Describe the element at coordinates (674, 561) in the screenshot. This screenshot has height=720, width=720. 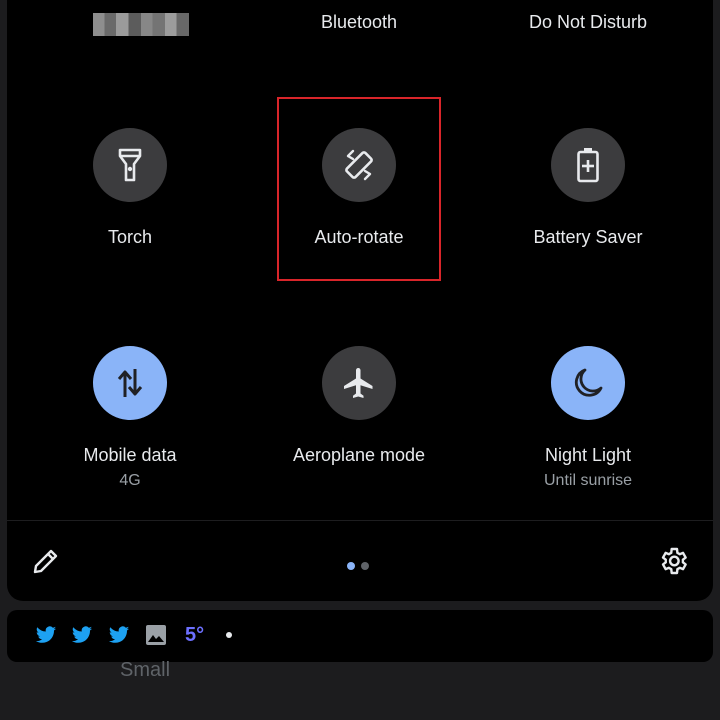
I see `gear-icon` at that location.